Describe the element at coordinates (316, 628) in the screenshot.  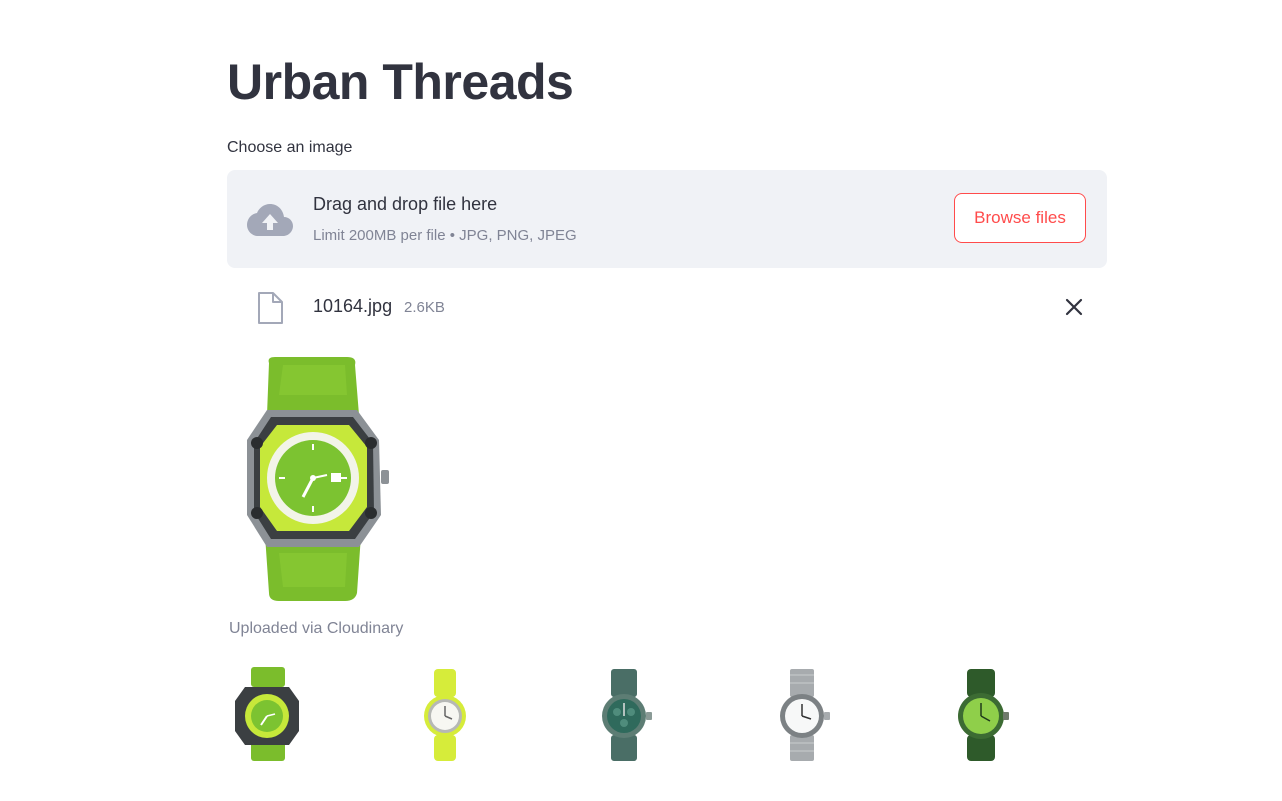
I see `image-caption: Uploaded via Cloudinary` at that location.